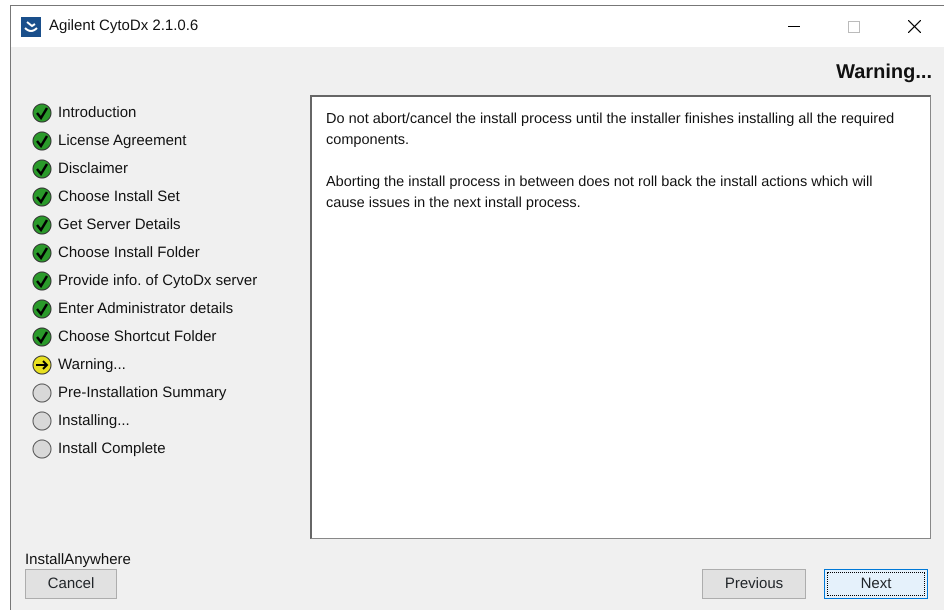 The image size is (944, 610). Describe the element at coordinates (31, 26) in the screenshot. I see `app-icon` at that location.